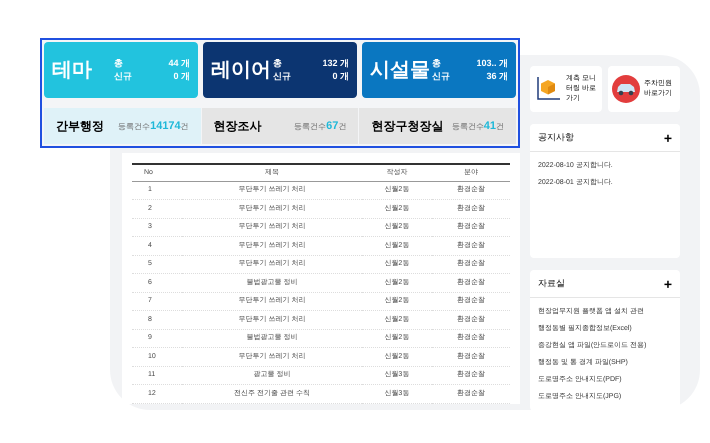  Describe the element at coordinates (280, 126) in the screenshot. I see `count-tab: 현장조사 등록건수67건` at that location.